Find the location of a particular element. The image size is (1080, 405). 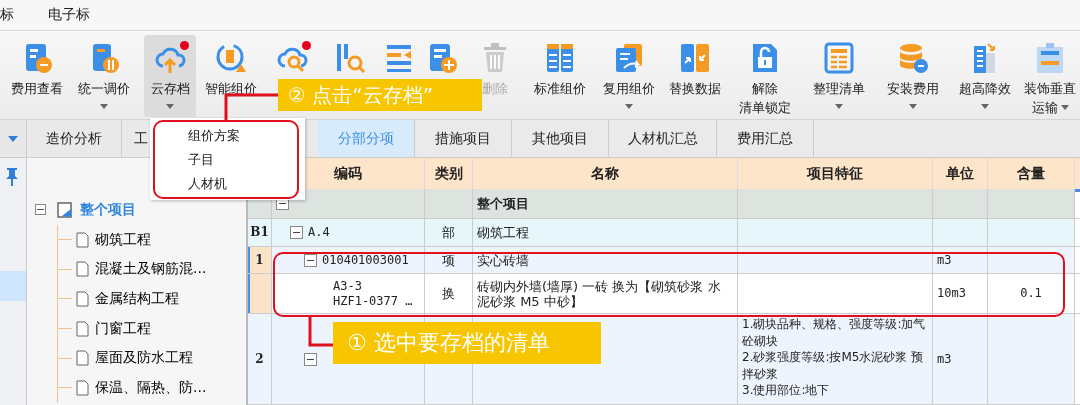

toolbar-button: 统一调价 is located at coordinates (104, 76).